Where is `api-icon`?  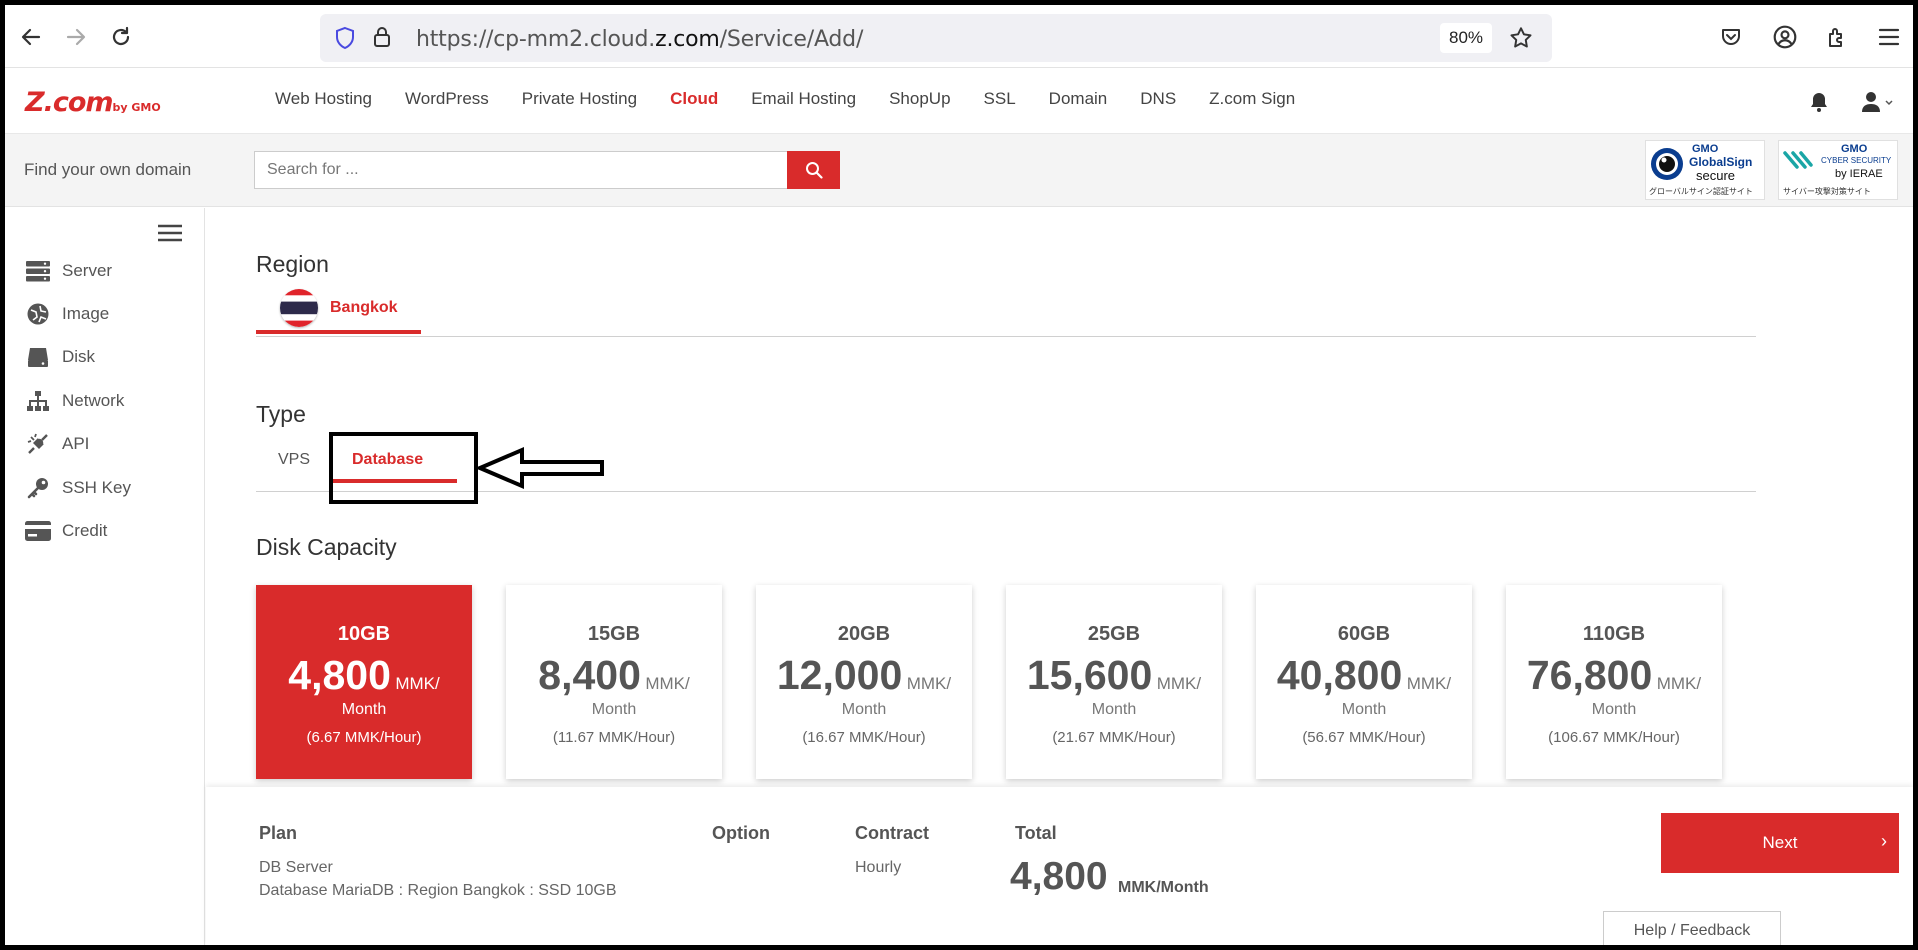 api-icon is located at coordinates (38, 444).